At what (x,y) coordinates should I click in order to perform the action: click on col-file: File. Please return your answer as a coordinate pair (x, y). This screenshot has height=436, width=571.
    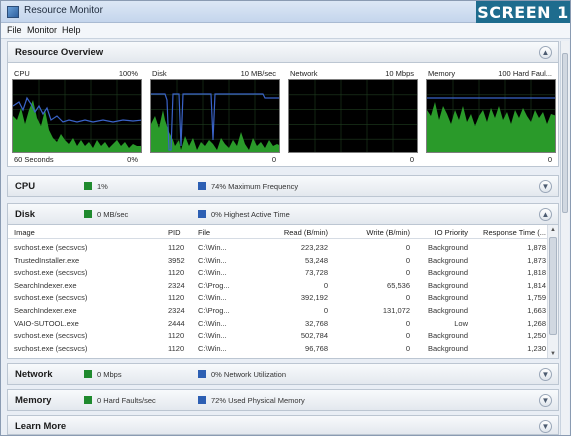
    Looking at the image, I should click on (204, 232).